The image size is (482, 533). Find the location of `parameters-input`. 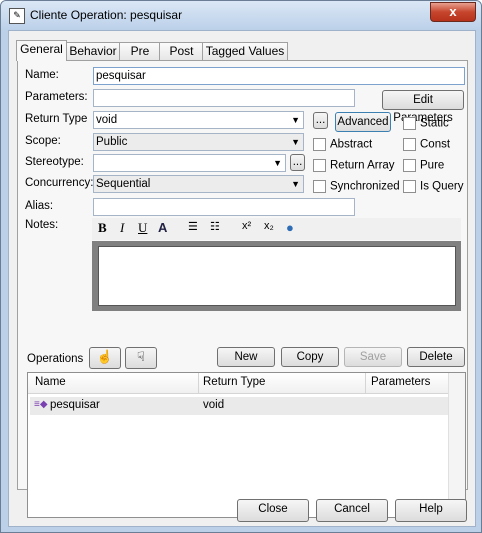

parameters-input is located at coordinates (224, 98).